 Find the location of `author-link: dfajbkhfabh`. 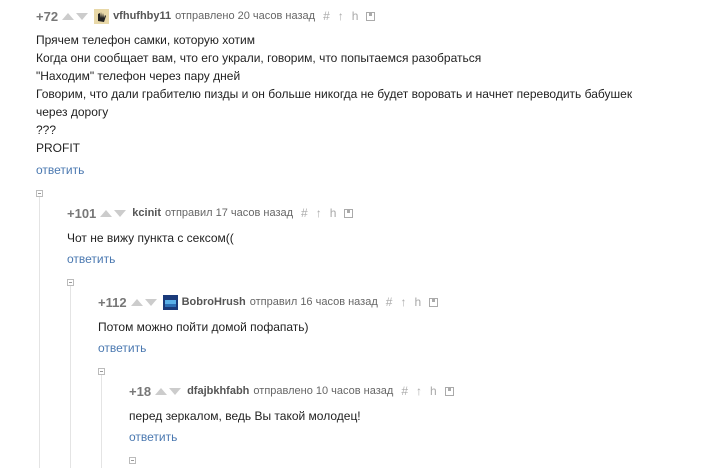

author-link: dfajbkhfabh is located at coordinates (218, 391).